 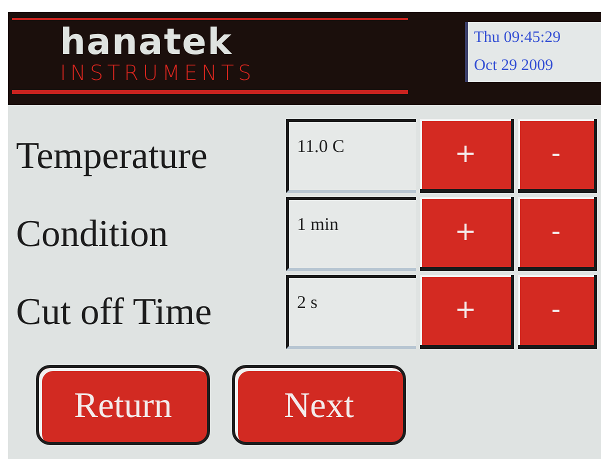 What do you see at coordinates (351, 156) in the screenshot?
I see `value-field: 11.0 C` at bounding box center [351, 156].